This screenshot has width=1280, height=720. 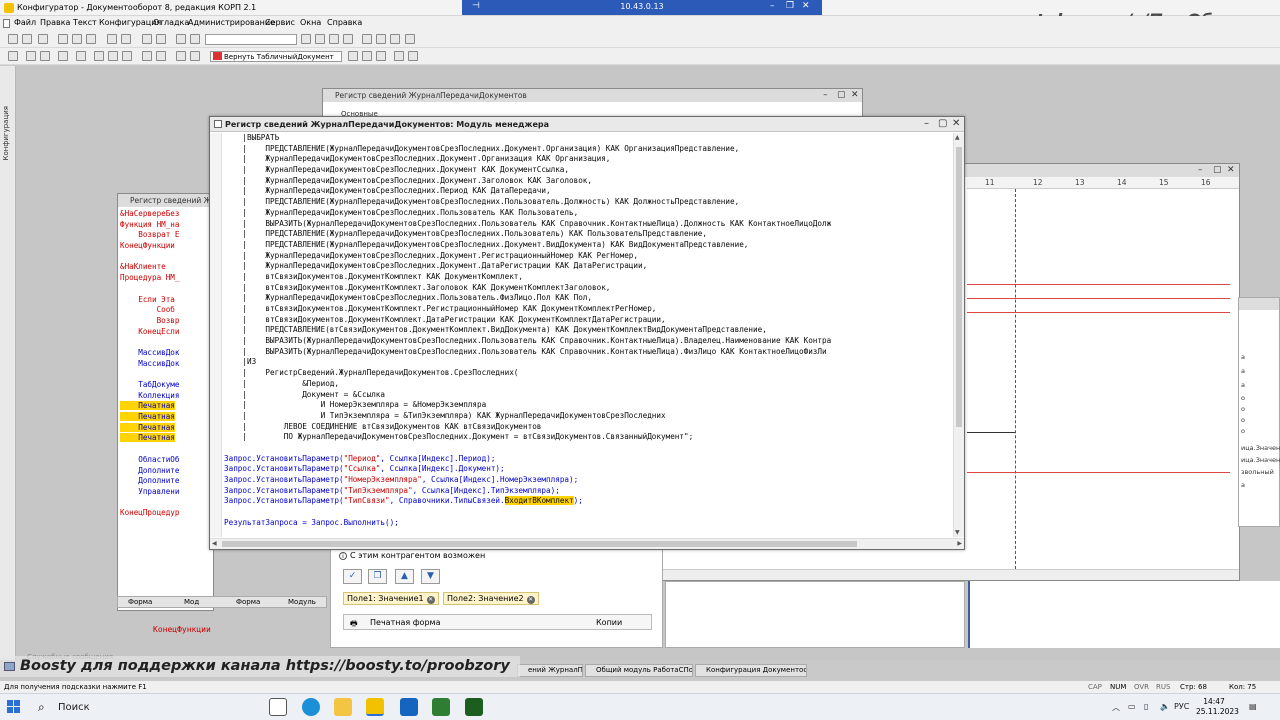 I want to click on find-prev-icon, so click(x=320, y=39).